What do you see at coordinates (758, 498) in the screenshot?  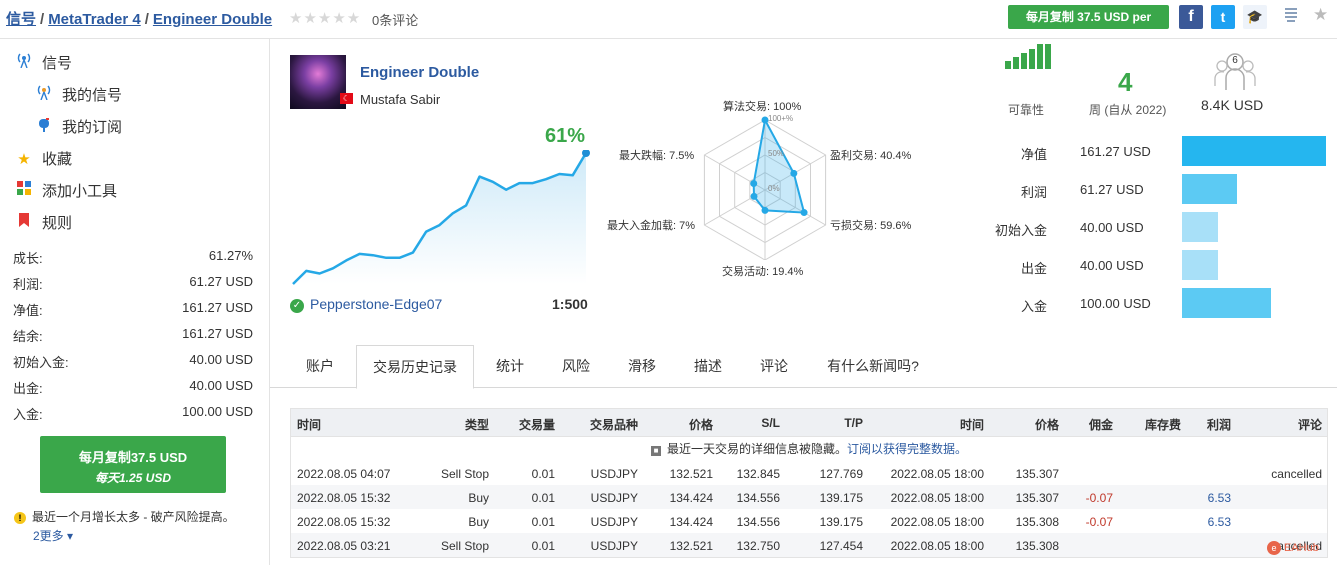 I see `table-cell: 134.556` at bounding box center [758, 498].